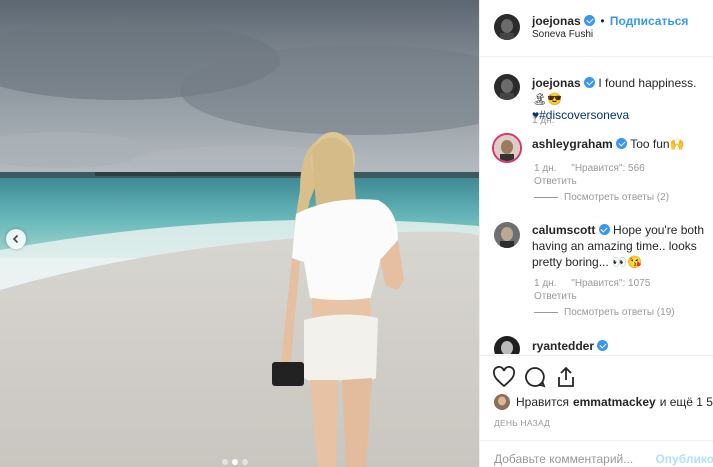 The image size is (713, 467). I want to click on share-icon, so click(566, 376).